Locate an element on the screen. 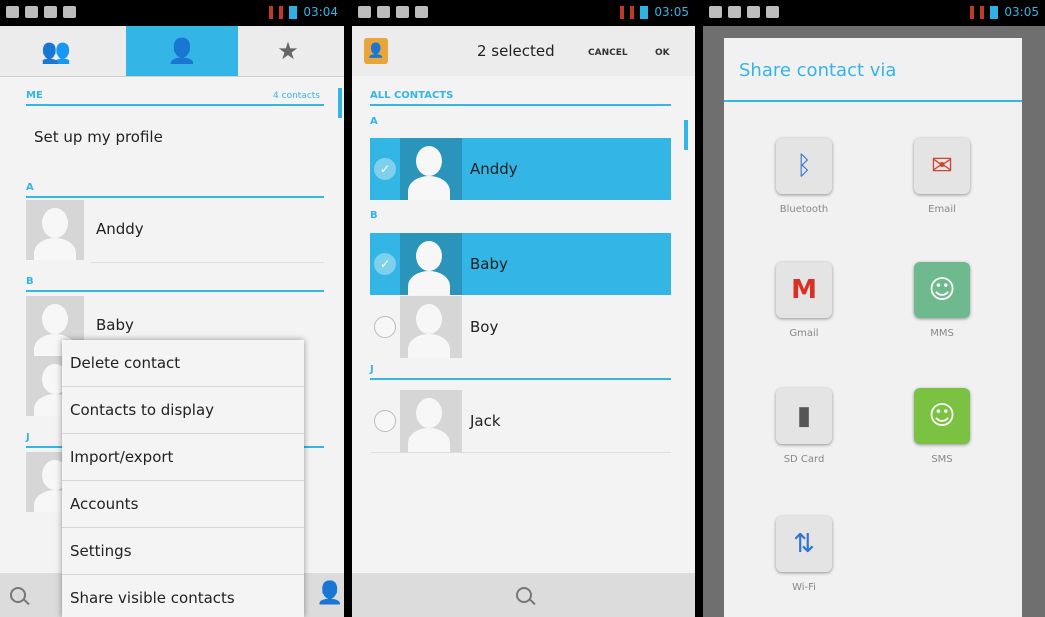 The image size is (1045, 617). contact-row: ✓ Baby is located at coordinates (520, 264).